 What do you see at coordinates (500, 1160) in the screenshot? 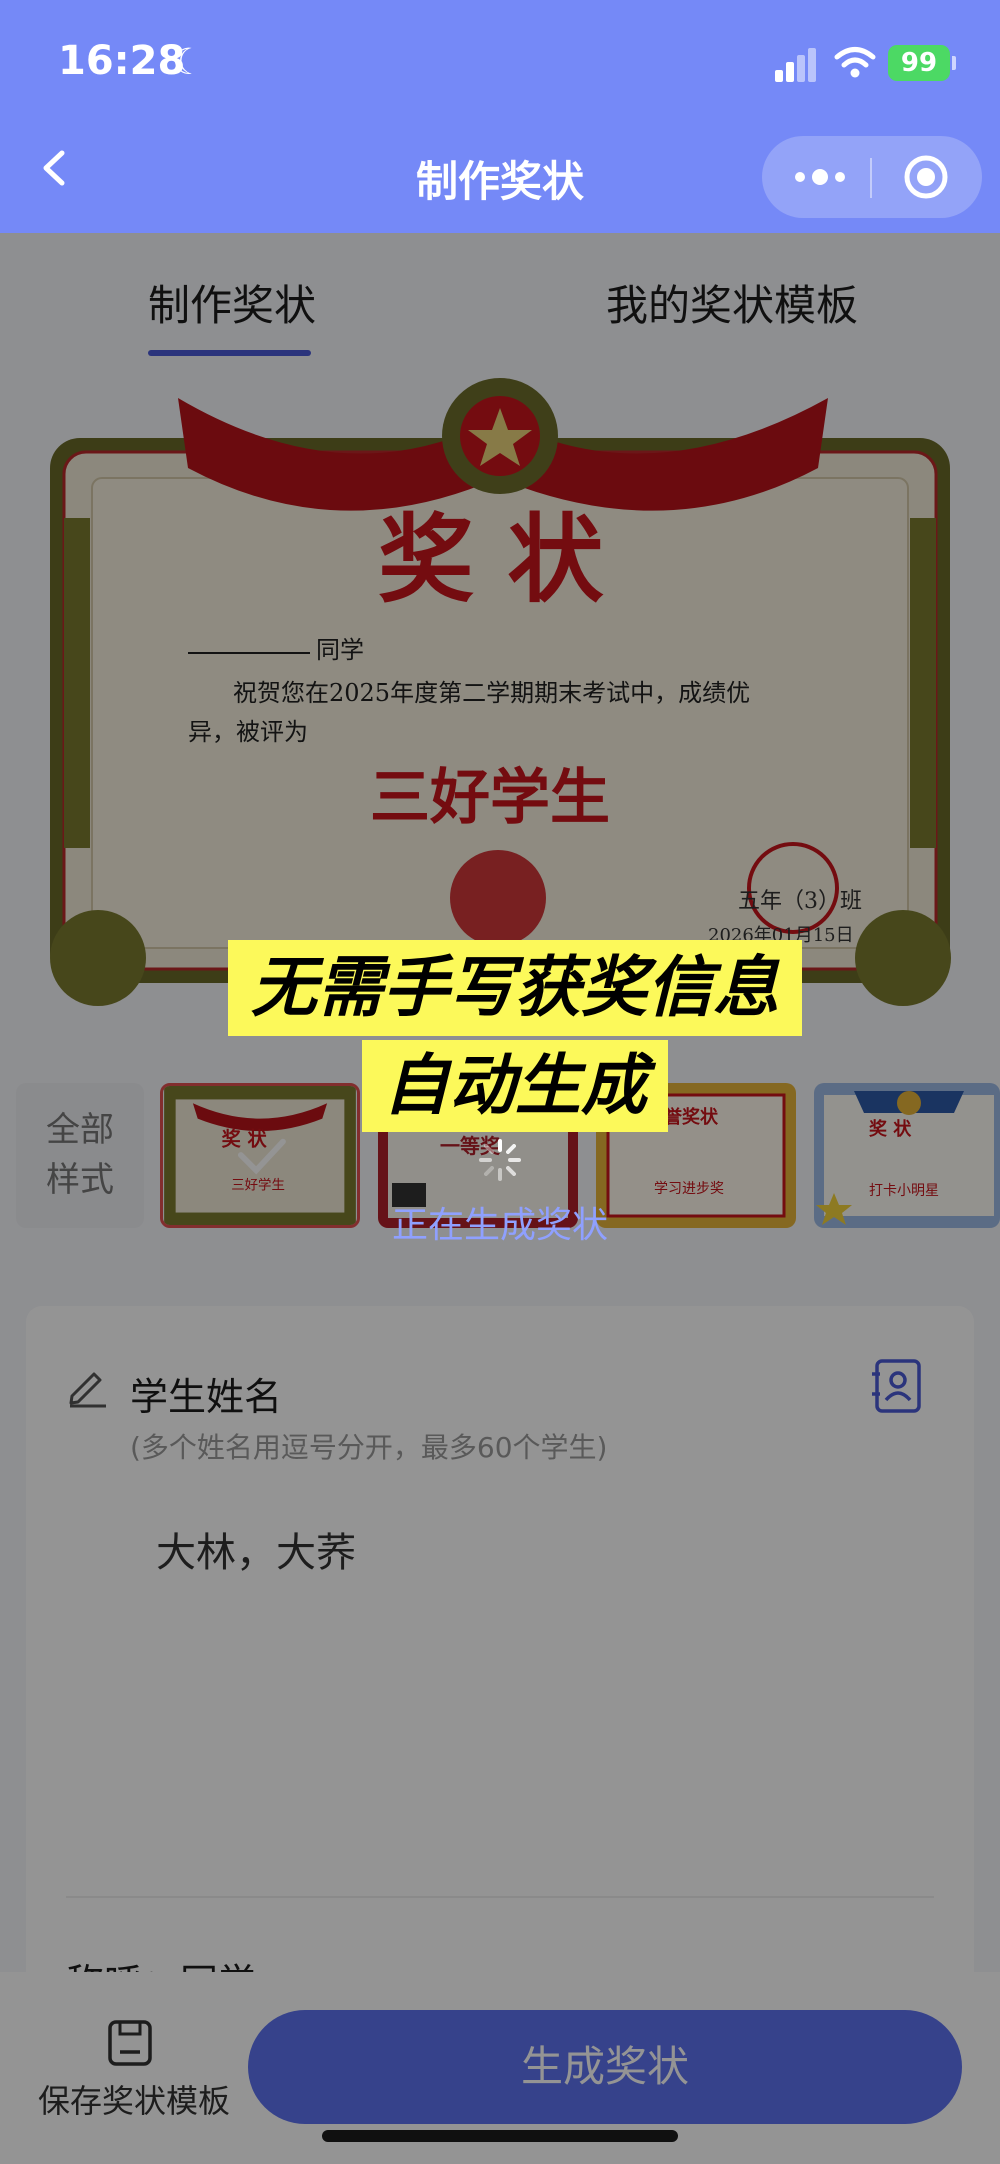
I see `loading-spinner-icon` at bounding box center [500, 1160].